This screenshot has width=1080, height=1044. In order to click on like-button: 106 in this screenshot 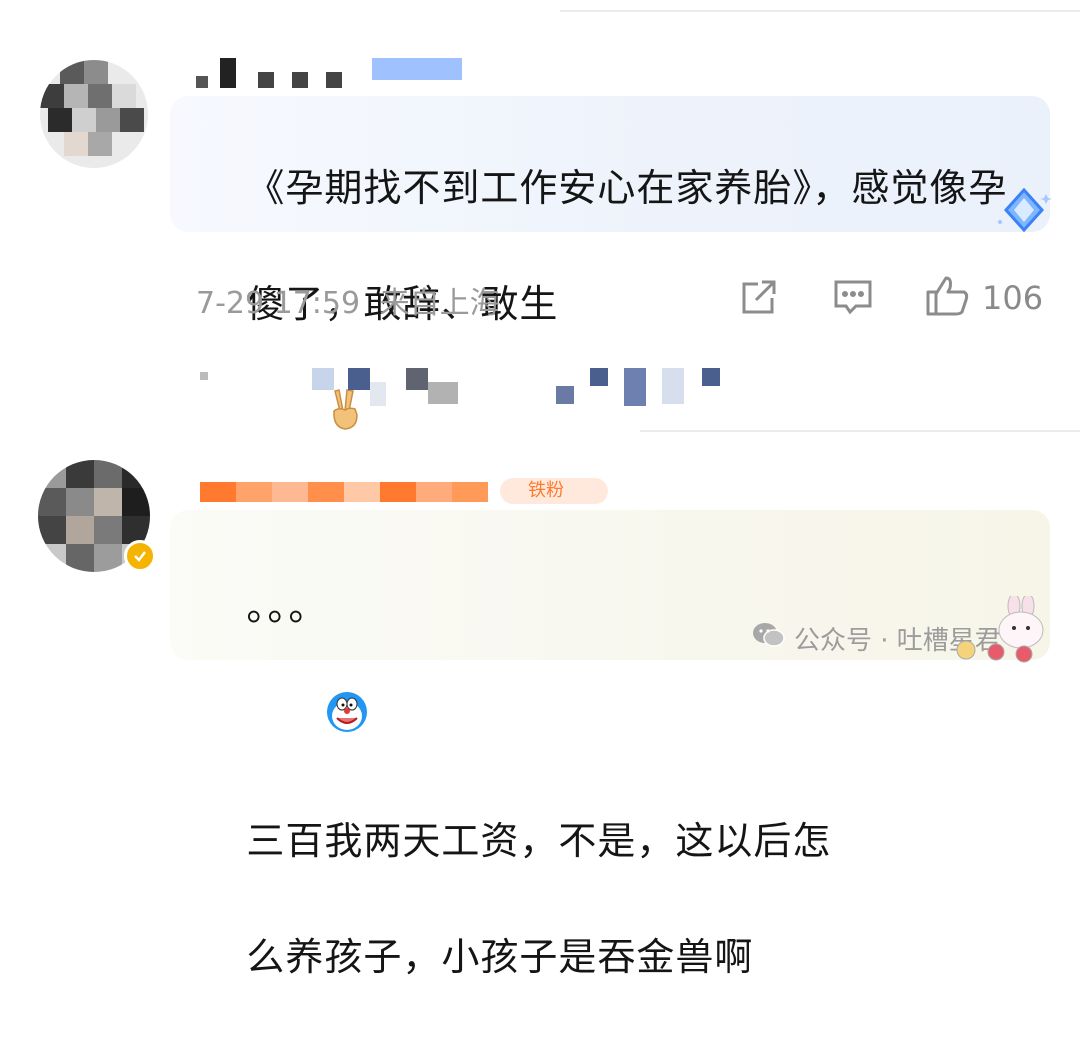, I will do `click(983, 298)`.